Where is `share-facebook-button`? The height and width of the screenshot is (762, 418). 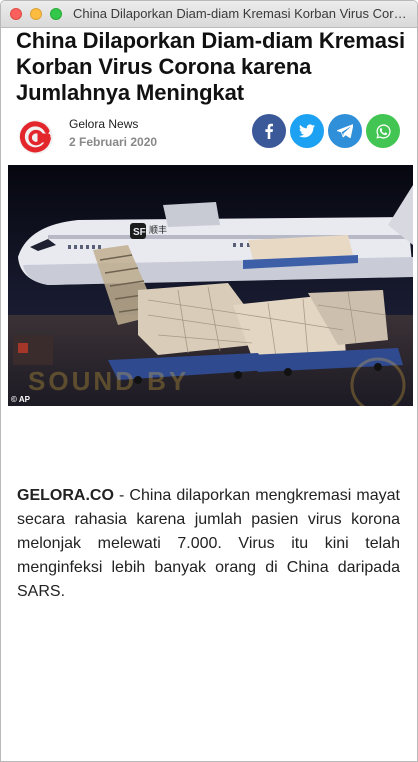
share-facebook-button is located at coordinates (269, 131).